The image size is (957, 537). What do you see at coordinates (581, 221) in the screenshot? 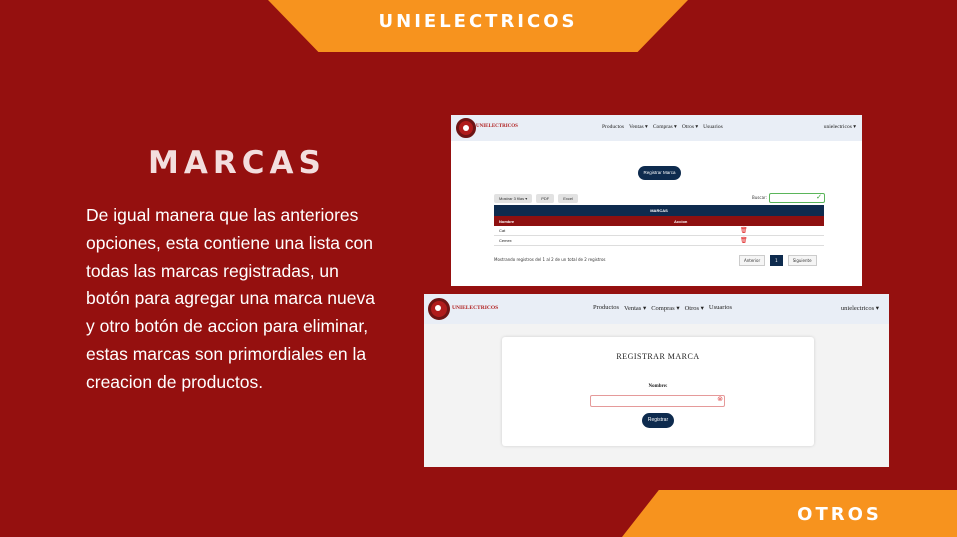
I see `column-header-nombre: Nombre` at bounding box center [581, 221].